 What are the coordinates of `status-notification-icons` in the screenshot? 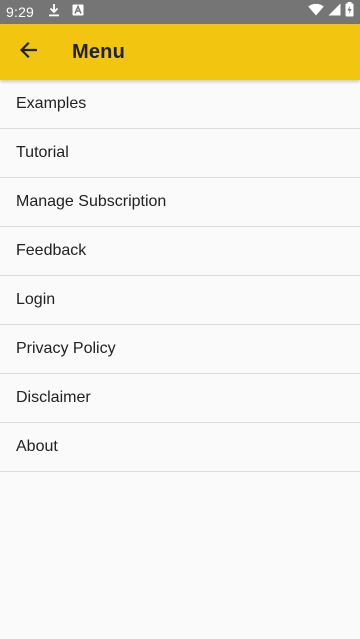 It's located at (66, 12).